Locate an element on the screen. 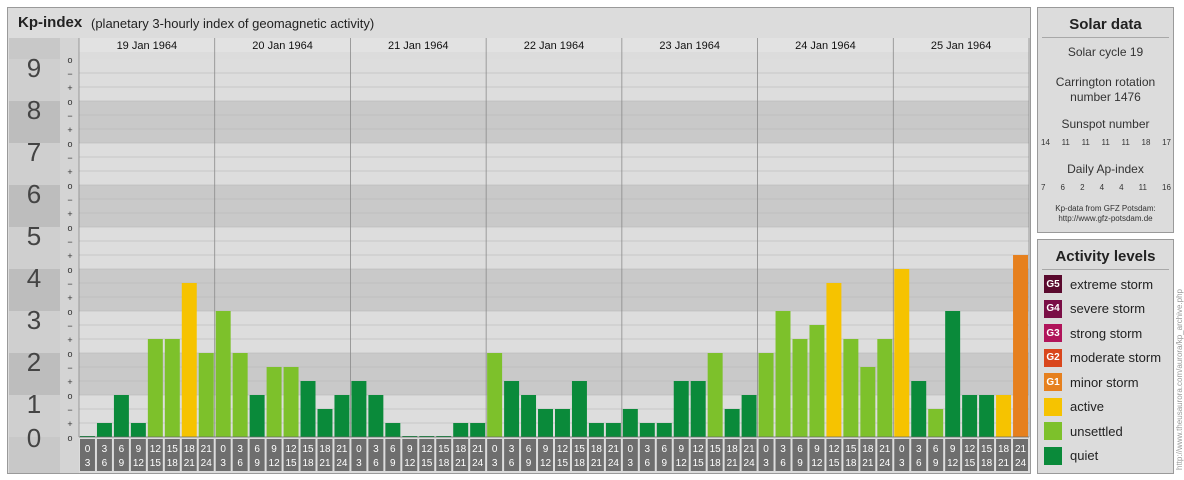 This screenshot has width=1184, height=480. hour-start-label: 6 is located at coordinates (664, 449).